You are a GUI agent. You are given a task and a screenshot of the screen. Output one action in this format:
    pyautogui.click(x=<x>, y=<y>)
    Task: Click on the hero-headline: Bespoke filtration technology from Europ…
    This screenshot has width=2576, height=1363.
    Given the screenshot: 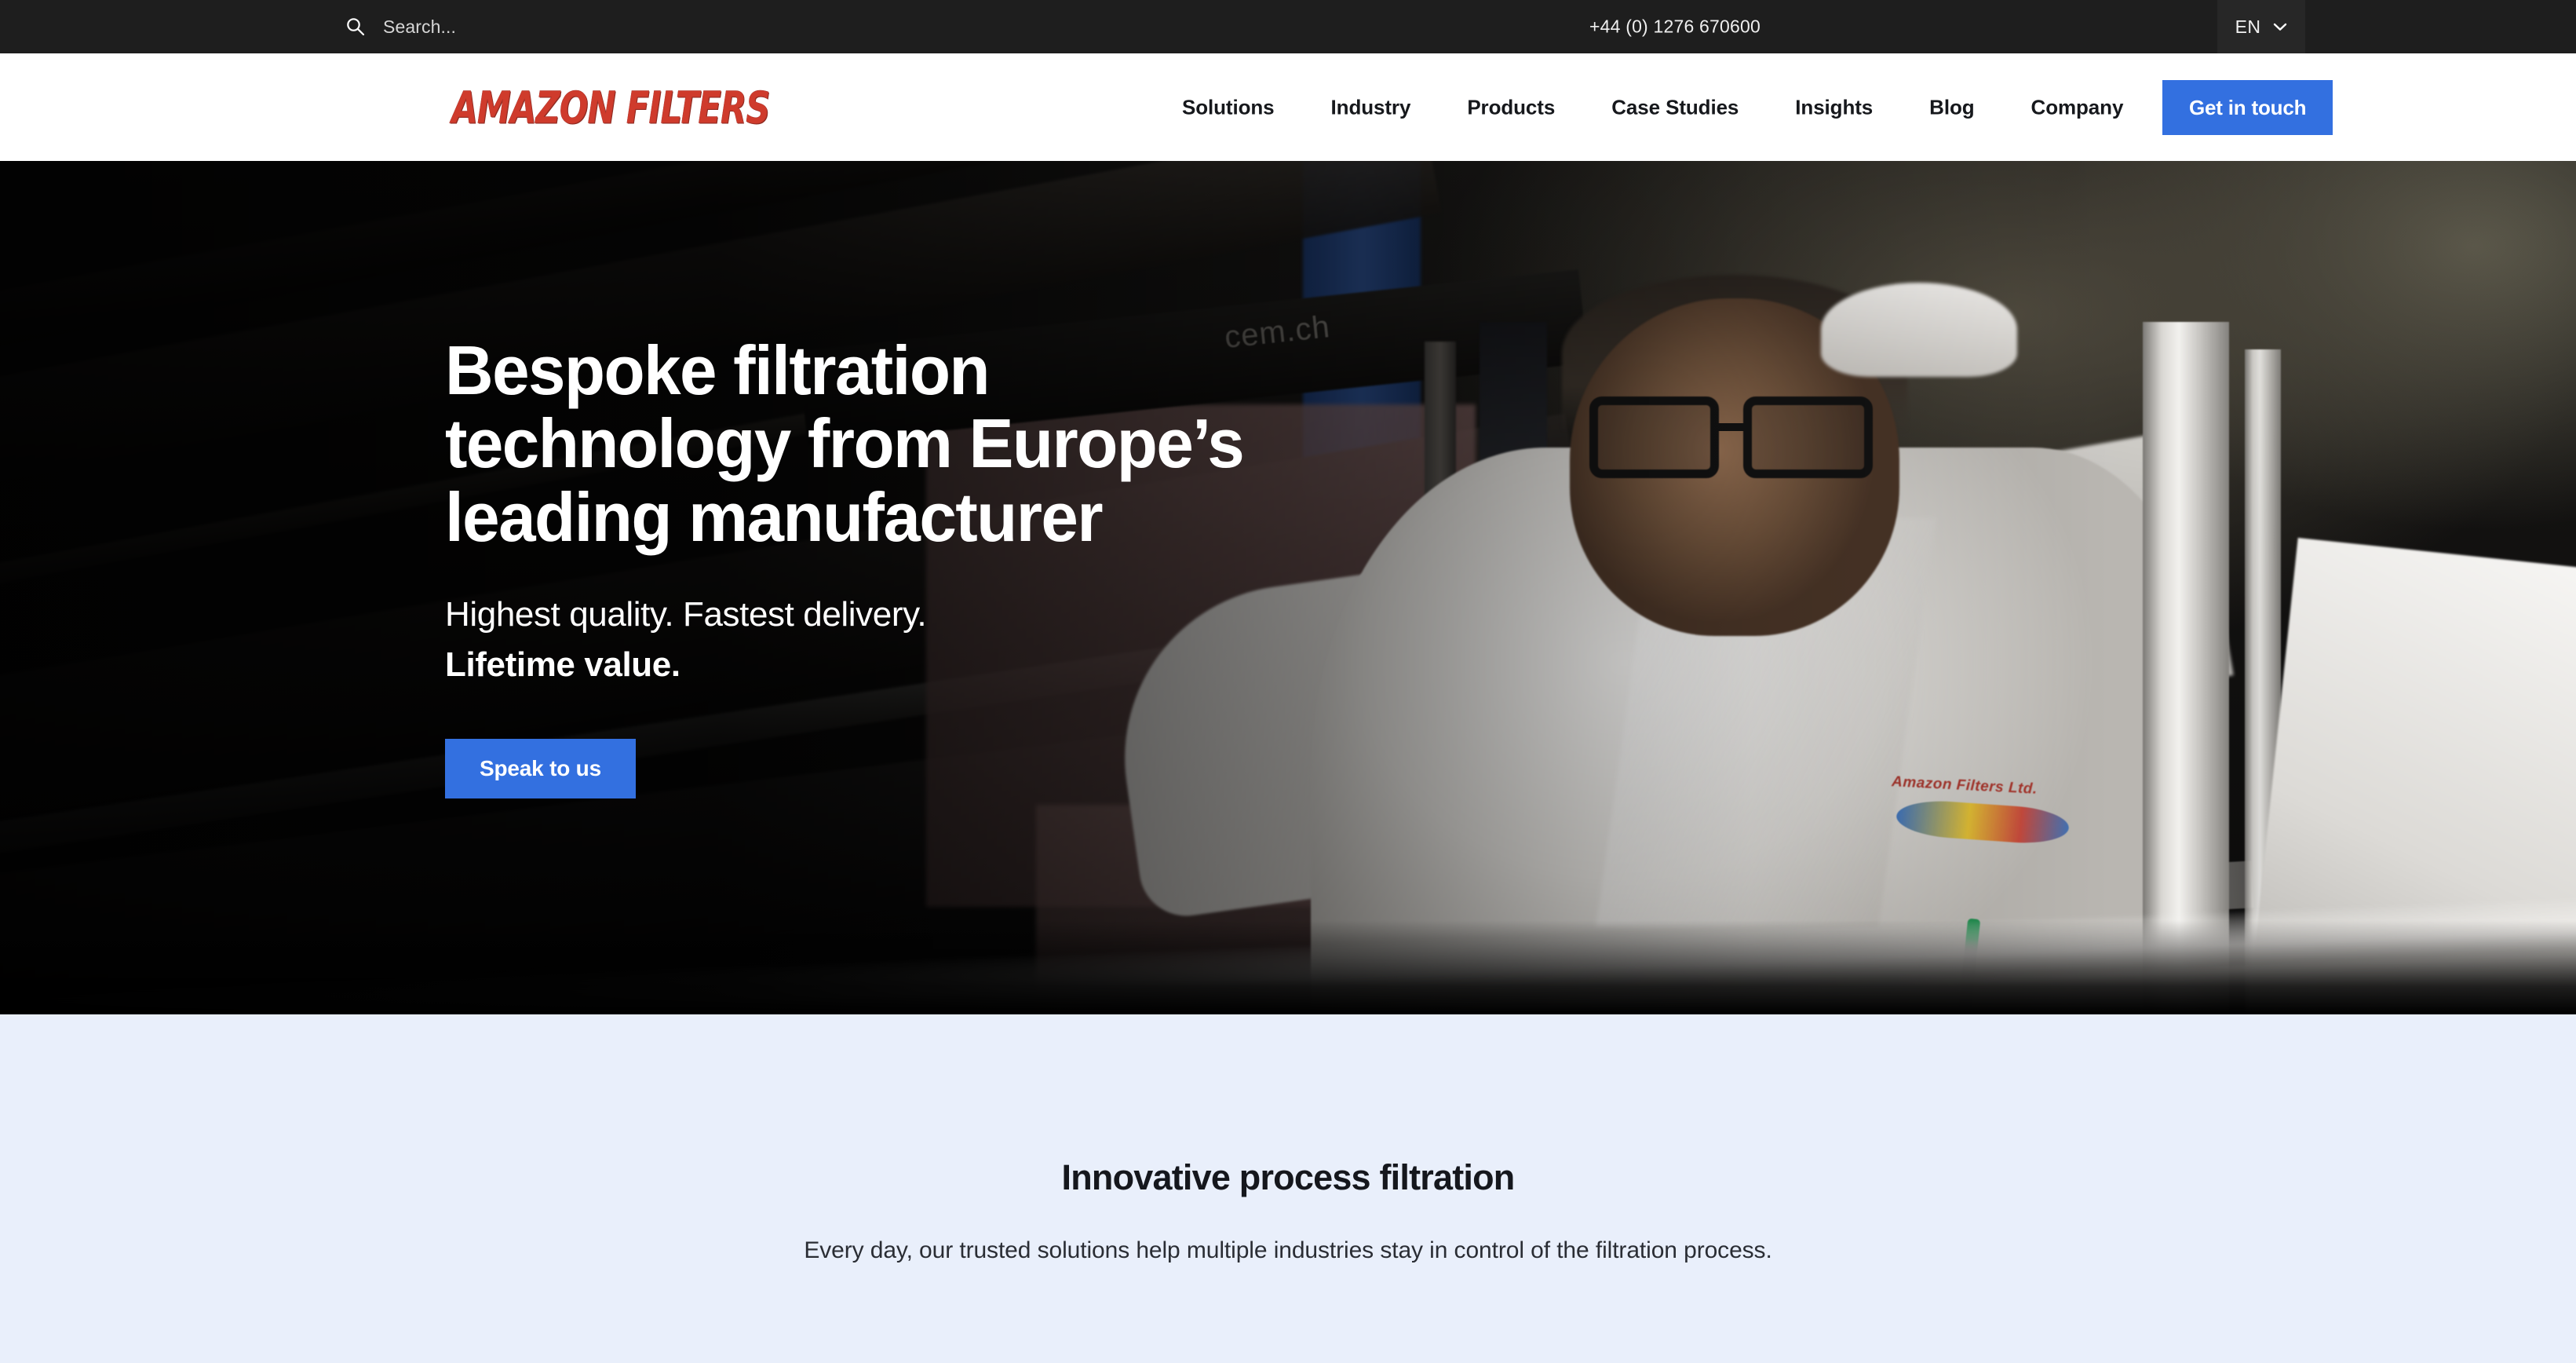 What is the action you would take?
    pyautogui.click(x=845, y=443)
    